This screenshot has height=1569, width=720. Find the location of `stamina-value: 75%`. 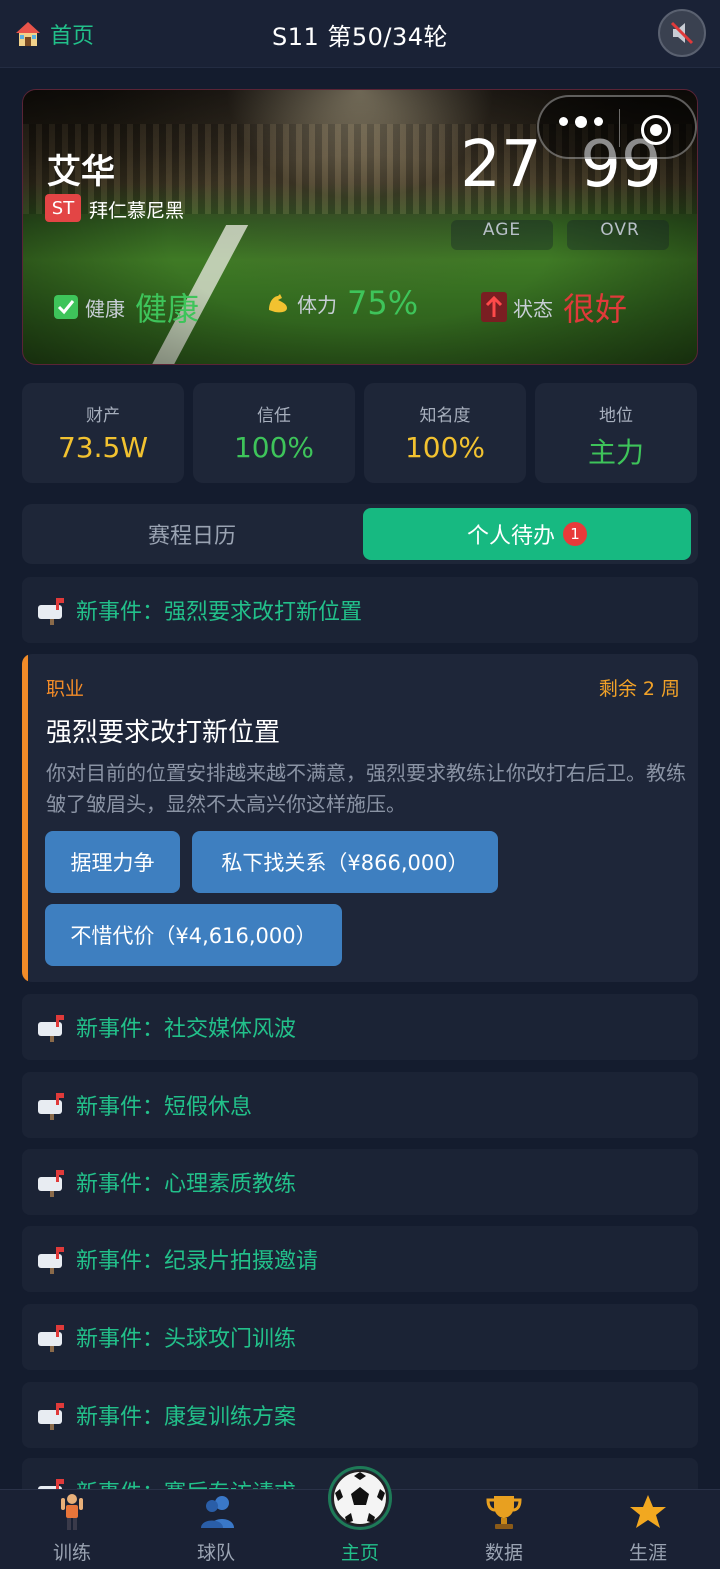

stamina-value: 75% is located at coordinates (383, 303).